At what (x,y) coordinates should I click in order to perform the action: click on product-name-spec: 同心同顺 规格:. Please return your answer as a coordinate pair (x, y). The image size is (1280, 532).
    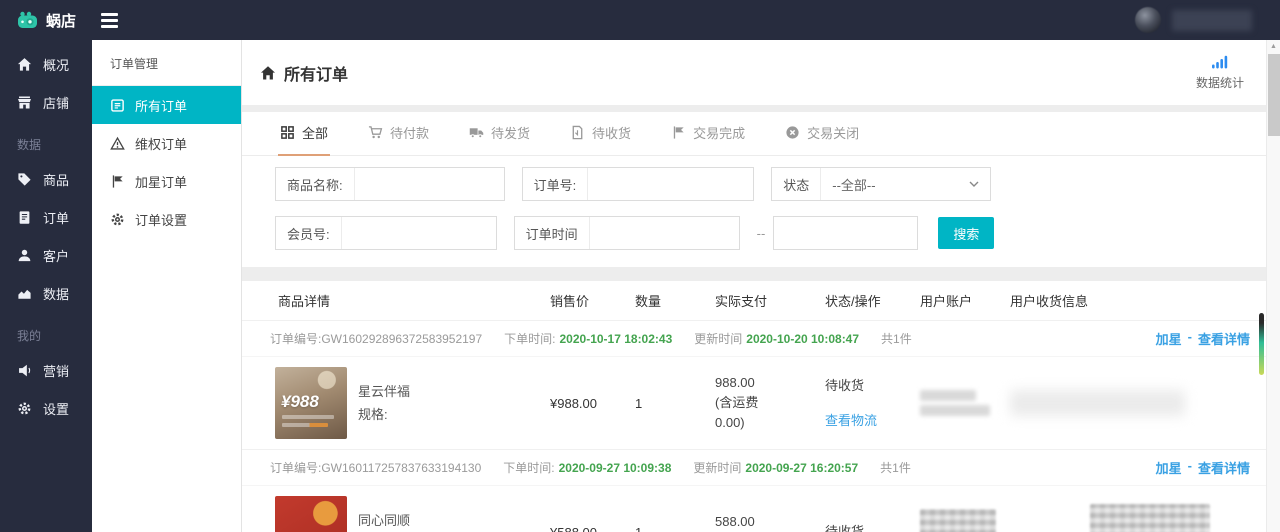
    Looking at the image, I should click on (384, 520).